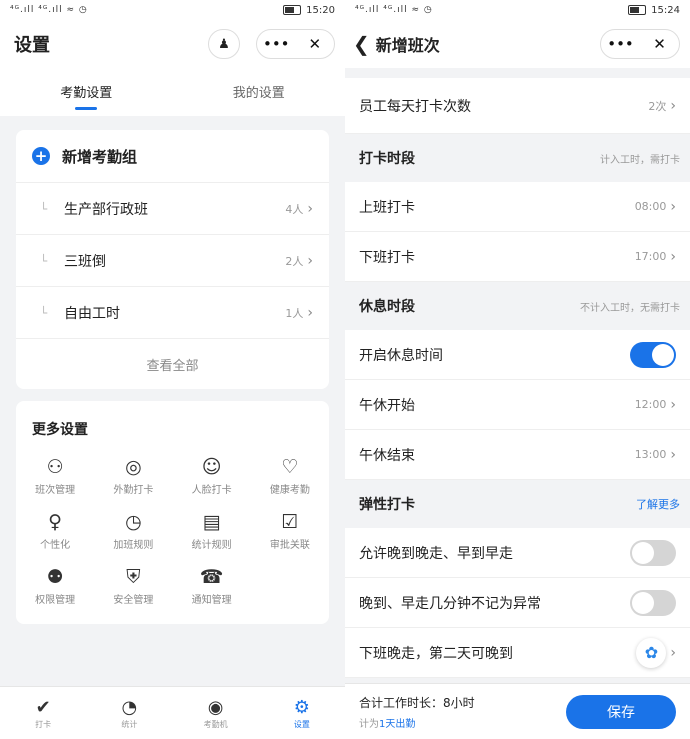  Describe the element at coordinates (517, 158) in the screenshot. I see `punch-period-section: 打卡时段 计入工时，需打卡` at that location.